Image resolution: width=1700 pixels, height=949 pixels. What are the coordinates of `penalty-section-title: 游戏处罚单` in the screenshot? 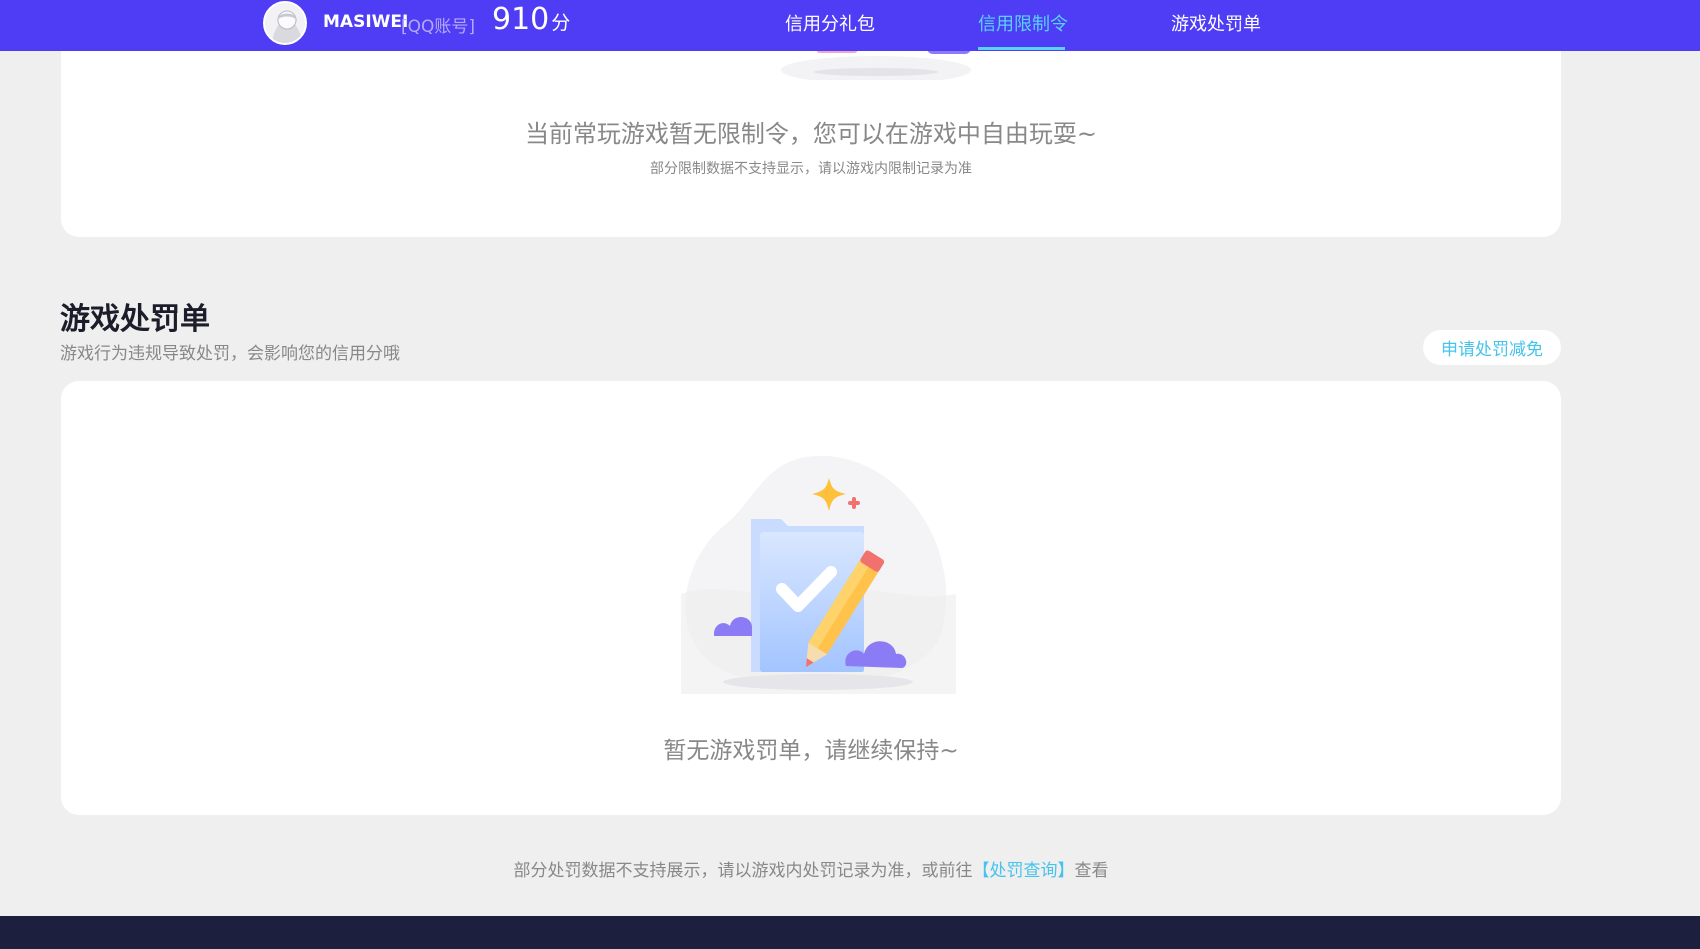 It's located at (135, 319).